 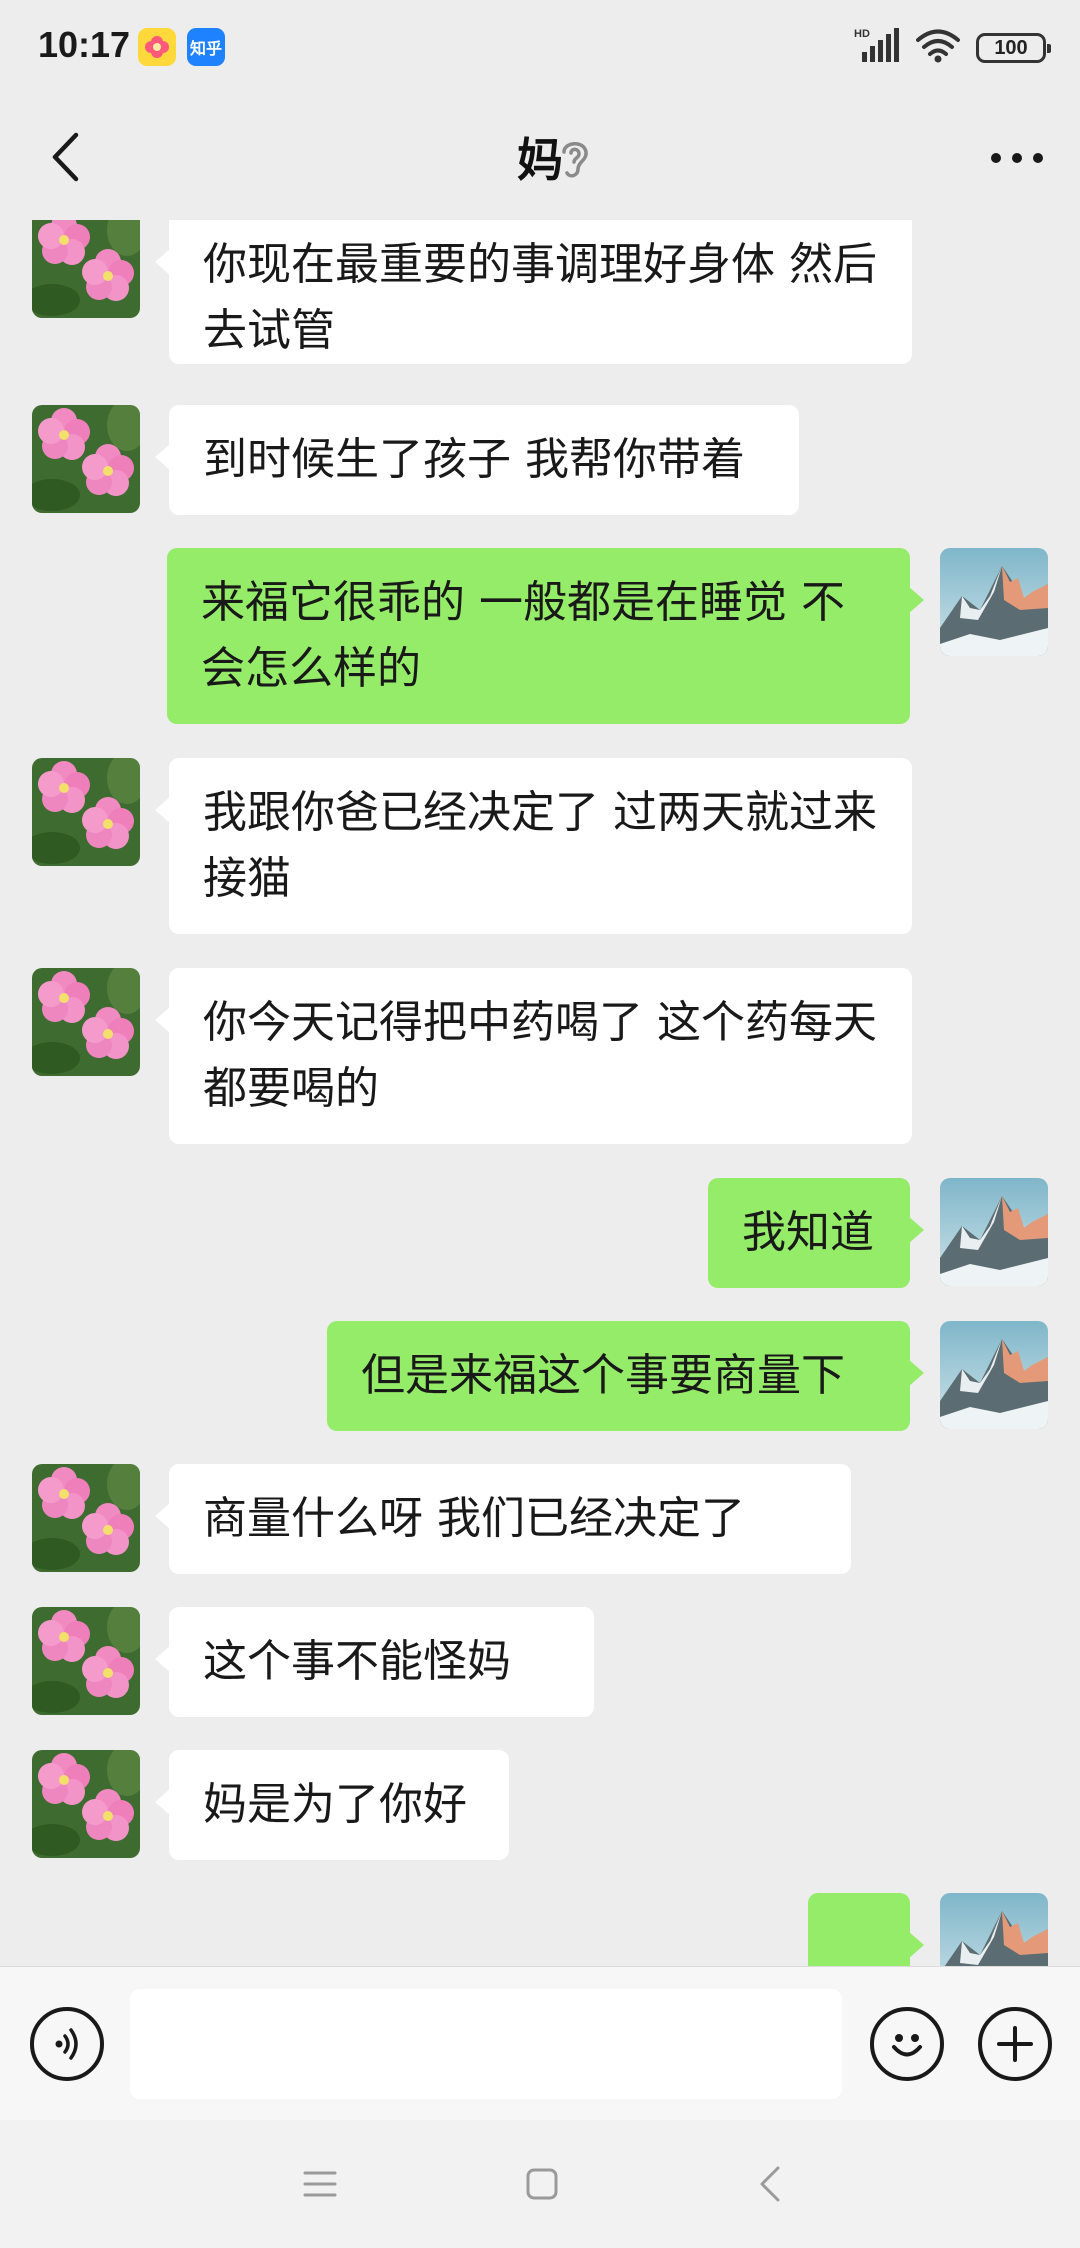 I want to click on zhihu-app-icon: 知乎, so click(x=206, y=47).